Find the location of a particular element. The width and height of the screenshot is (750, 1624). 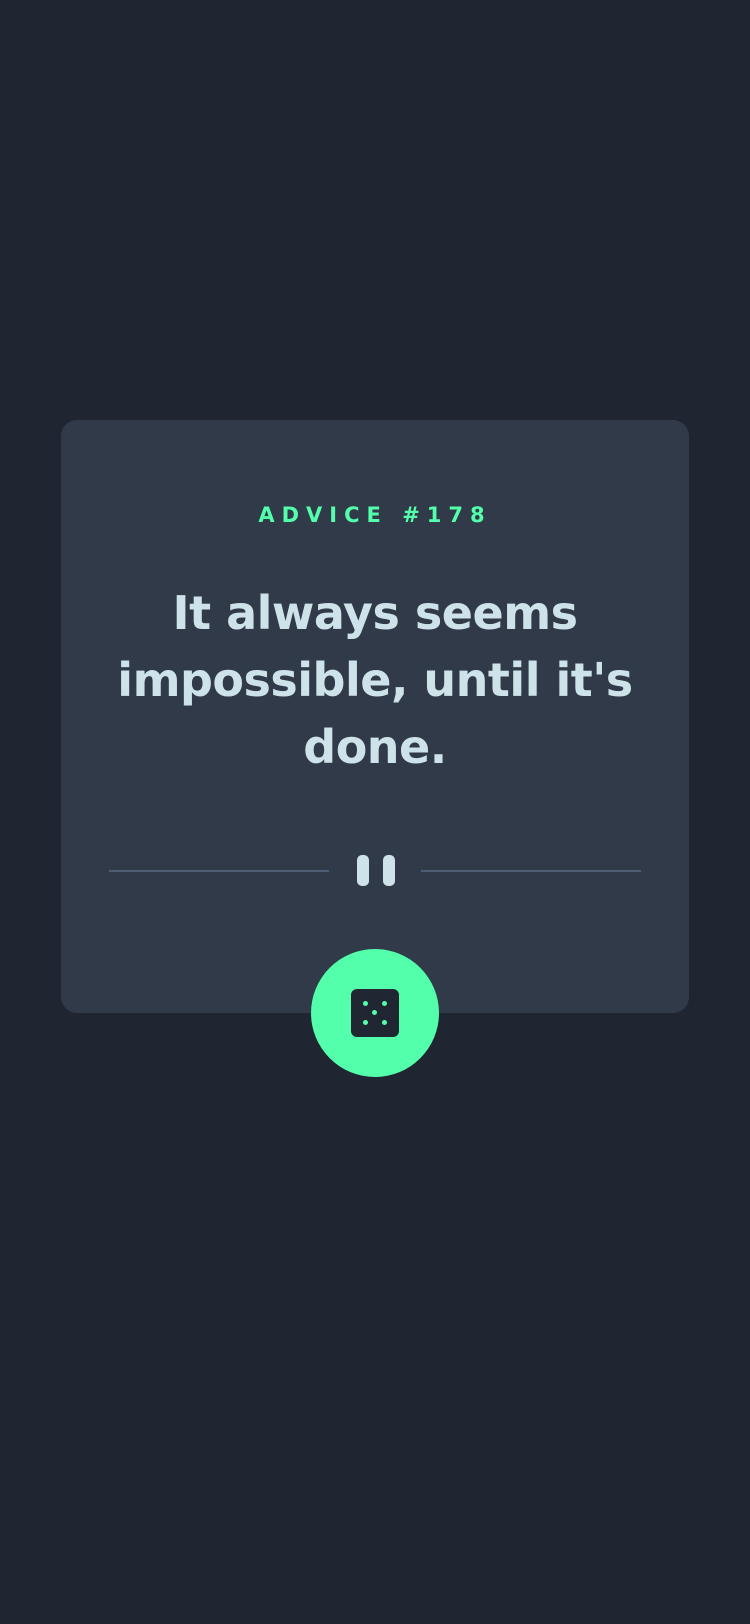

pause-bar-right is located at coordinates (389, 870).